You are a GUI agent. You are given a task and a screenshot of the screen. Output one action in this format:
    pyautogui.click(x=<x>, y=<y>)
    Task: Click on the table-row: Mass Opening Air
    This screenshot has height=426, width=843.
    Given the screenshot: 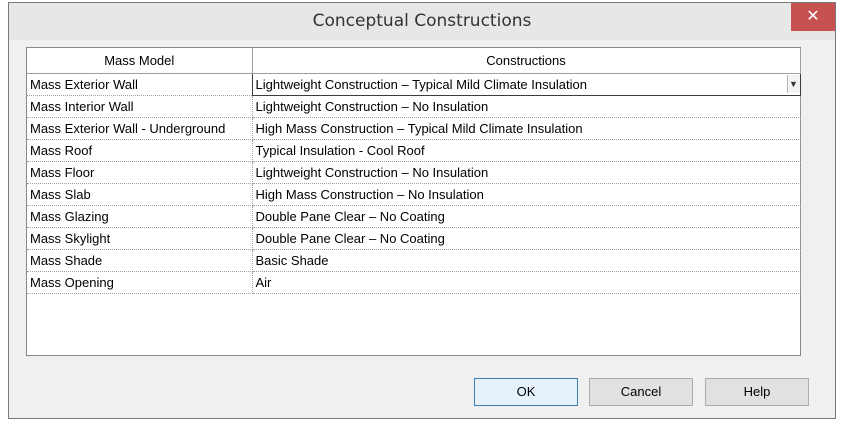 What is the action you would take?
    pyautogui.click(x=414, y=282)
    